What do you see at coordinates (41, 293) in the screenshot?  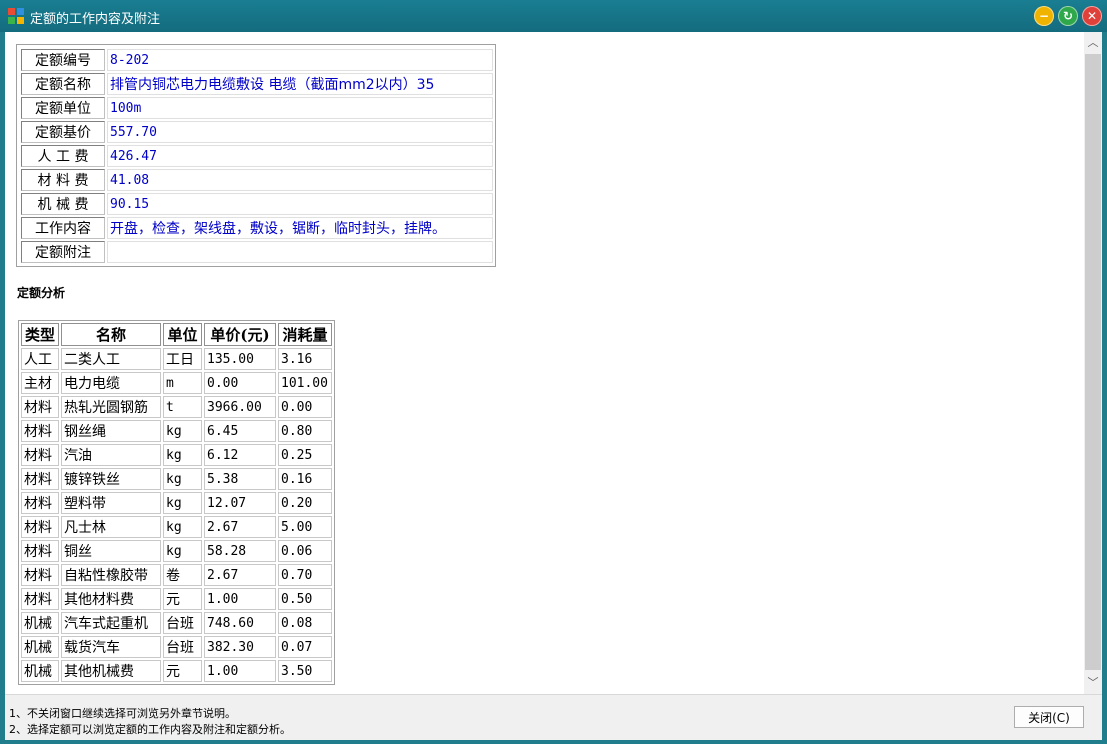 I see `analysis-title: 定额分析` at bounding box center [41, 293].